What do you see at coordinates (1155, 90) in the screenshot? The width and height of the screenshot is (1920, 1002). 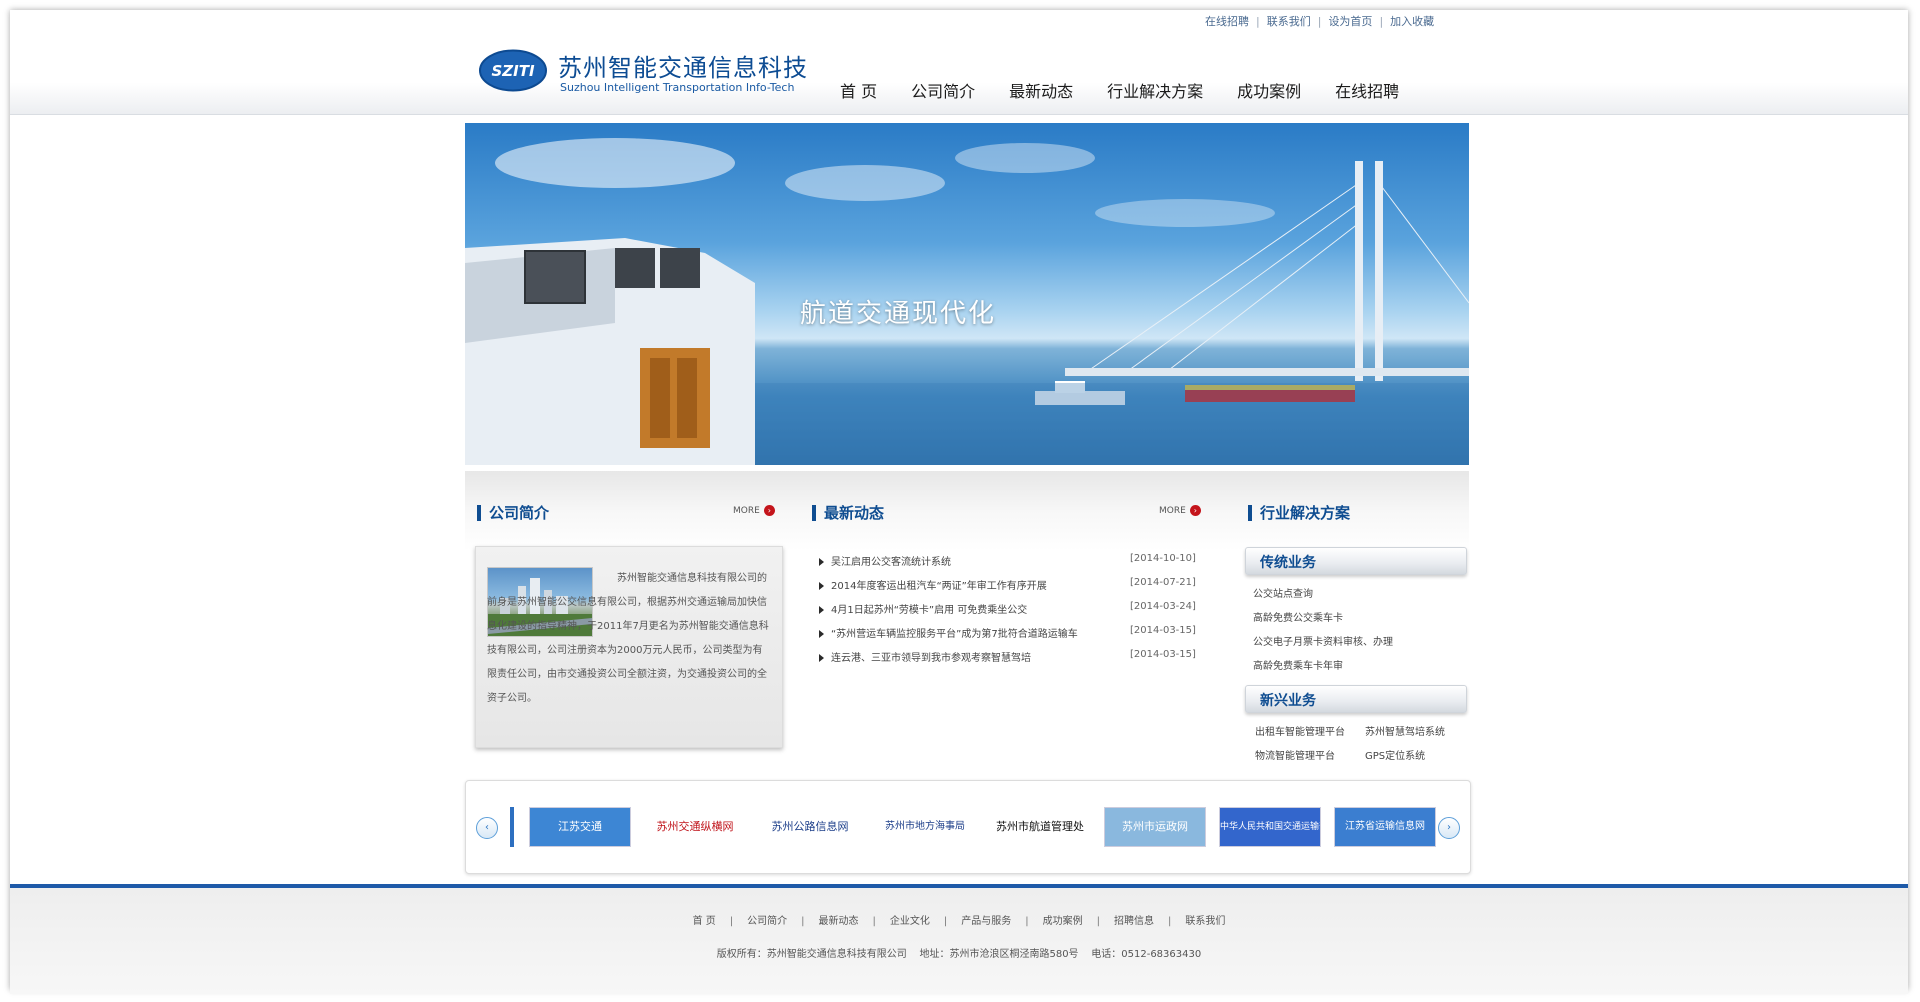 I see `nav-item-solutions: 行业解决方案` at bounding box center [1155, 90].